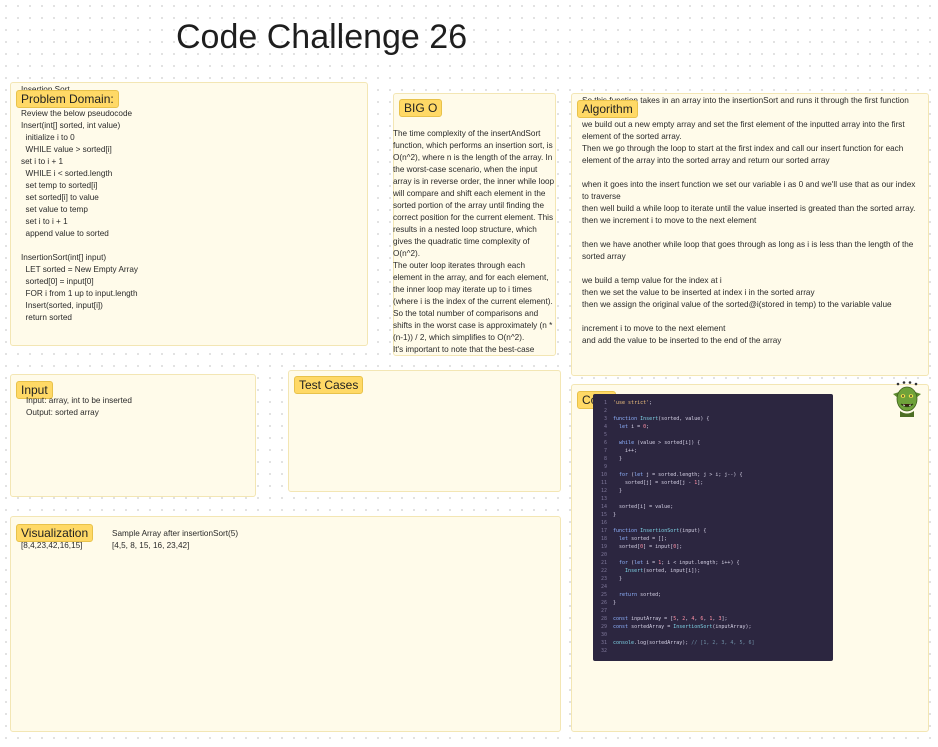  Describe the element at coordinates (605, 467) in the screenshot. I see `code-line: 9` at that location.